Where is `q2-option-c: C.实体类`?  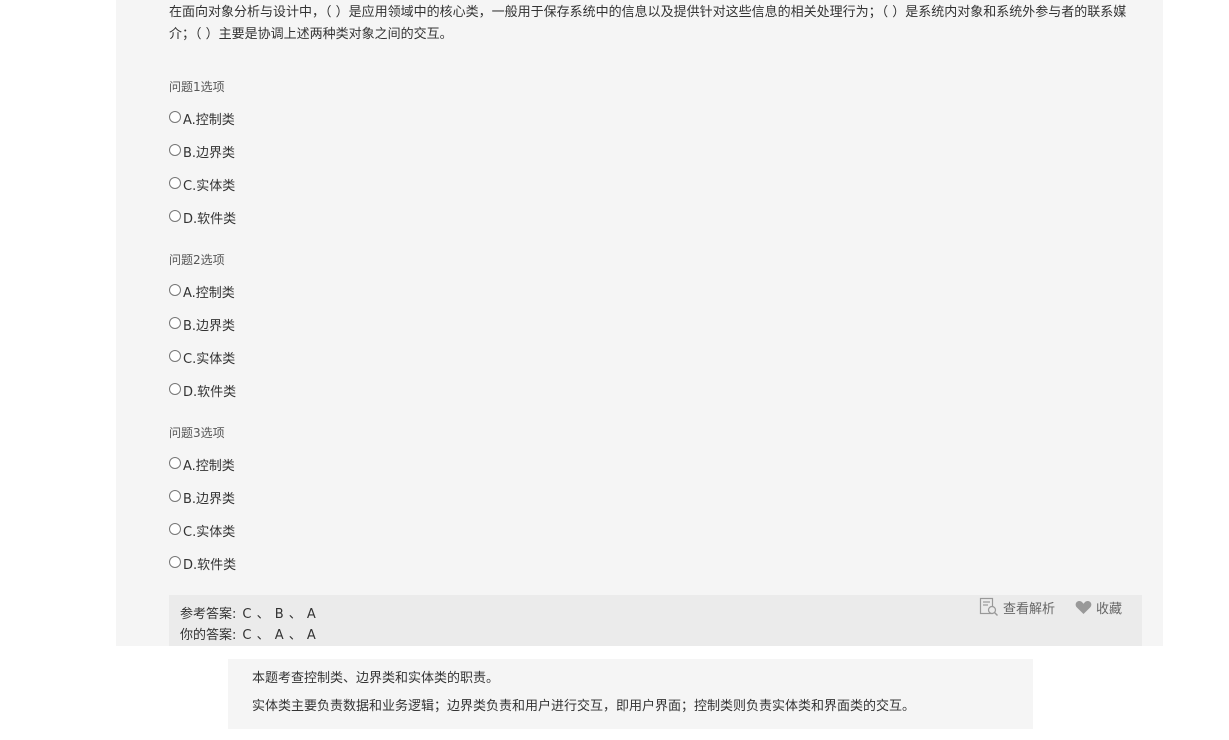 q2-option-c: C.实体类 is located at coordinates (202, 359).